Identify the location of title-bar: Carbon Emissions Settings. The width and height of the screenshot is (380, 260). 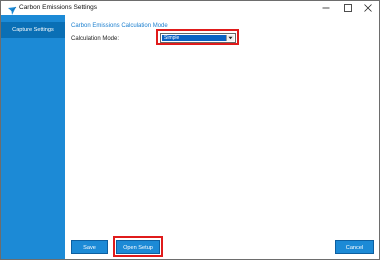
(190, 8).